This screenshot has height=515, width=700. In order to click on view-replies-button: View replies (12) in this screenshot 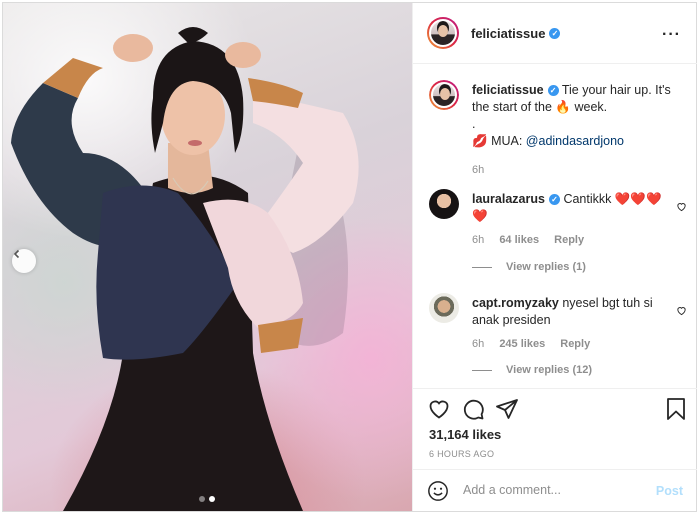, I will do `click(532, 370)`.